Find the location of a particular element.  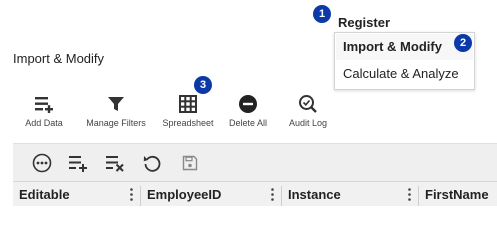

add-data-button: Add Data is located at coordinates (44, 112).